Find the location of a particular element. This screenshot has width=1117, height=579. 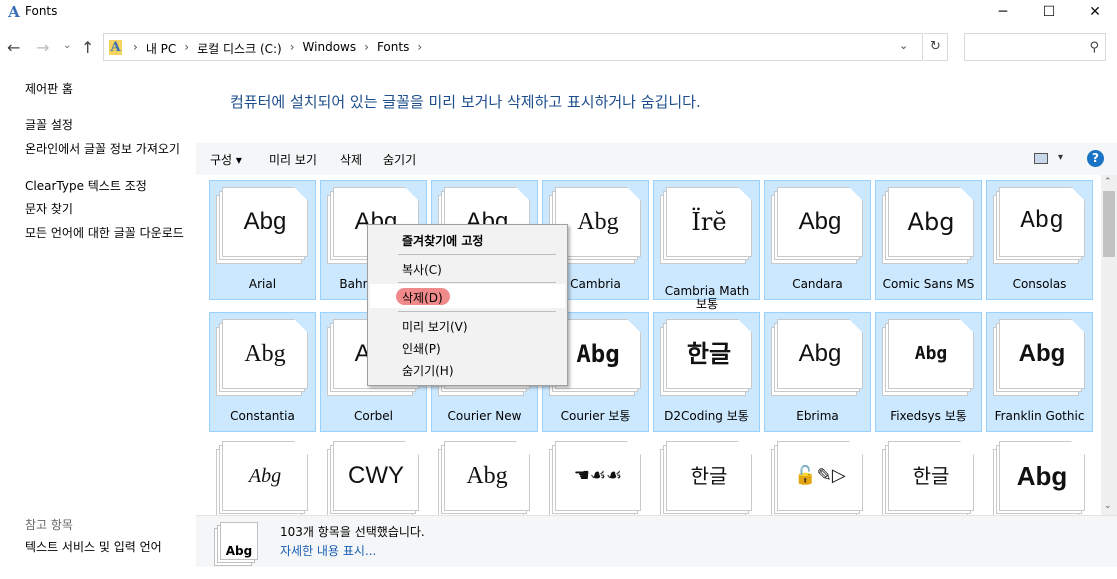

font-file-icon: 한글 is located at coordinates (706, 357).